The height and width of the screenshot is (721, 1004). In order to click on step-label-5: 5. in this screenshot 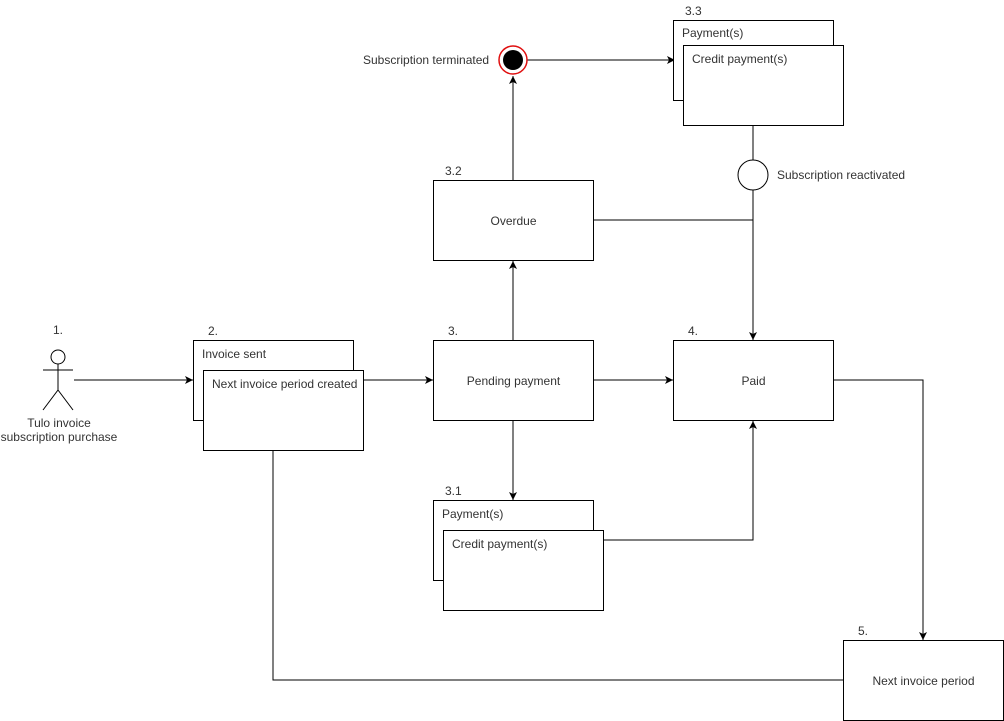, I will do `click(863, 631)`.